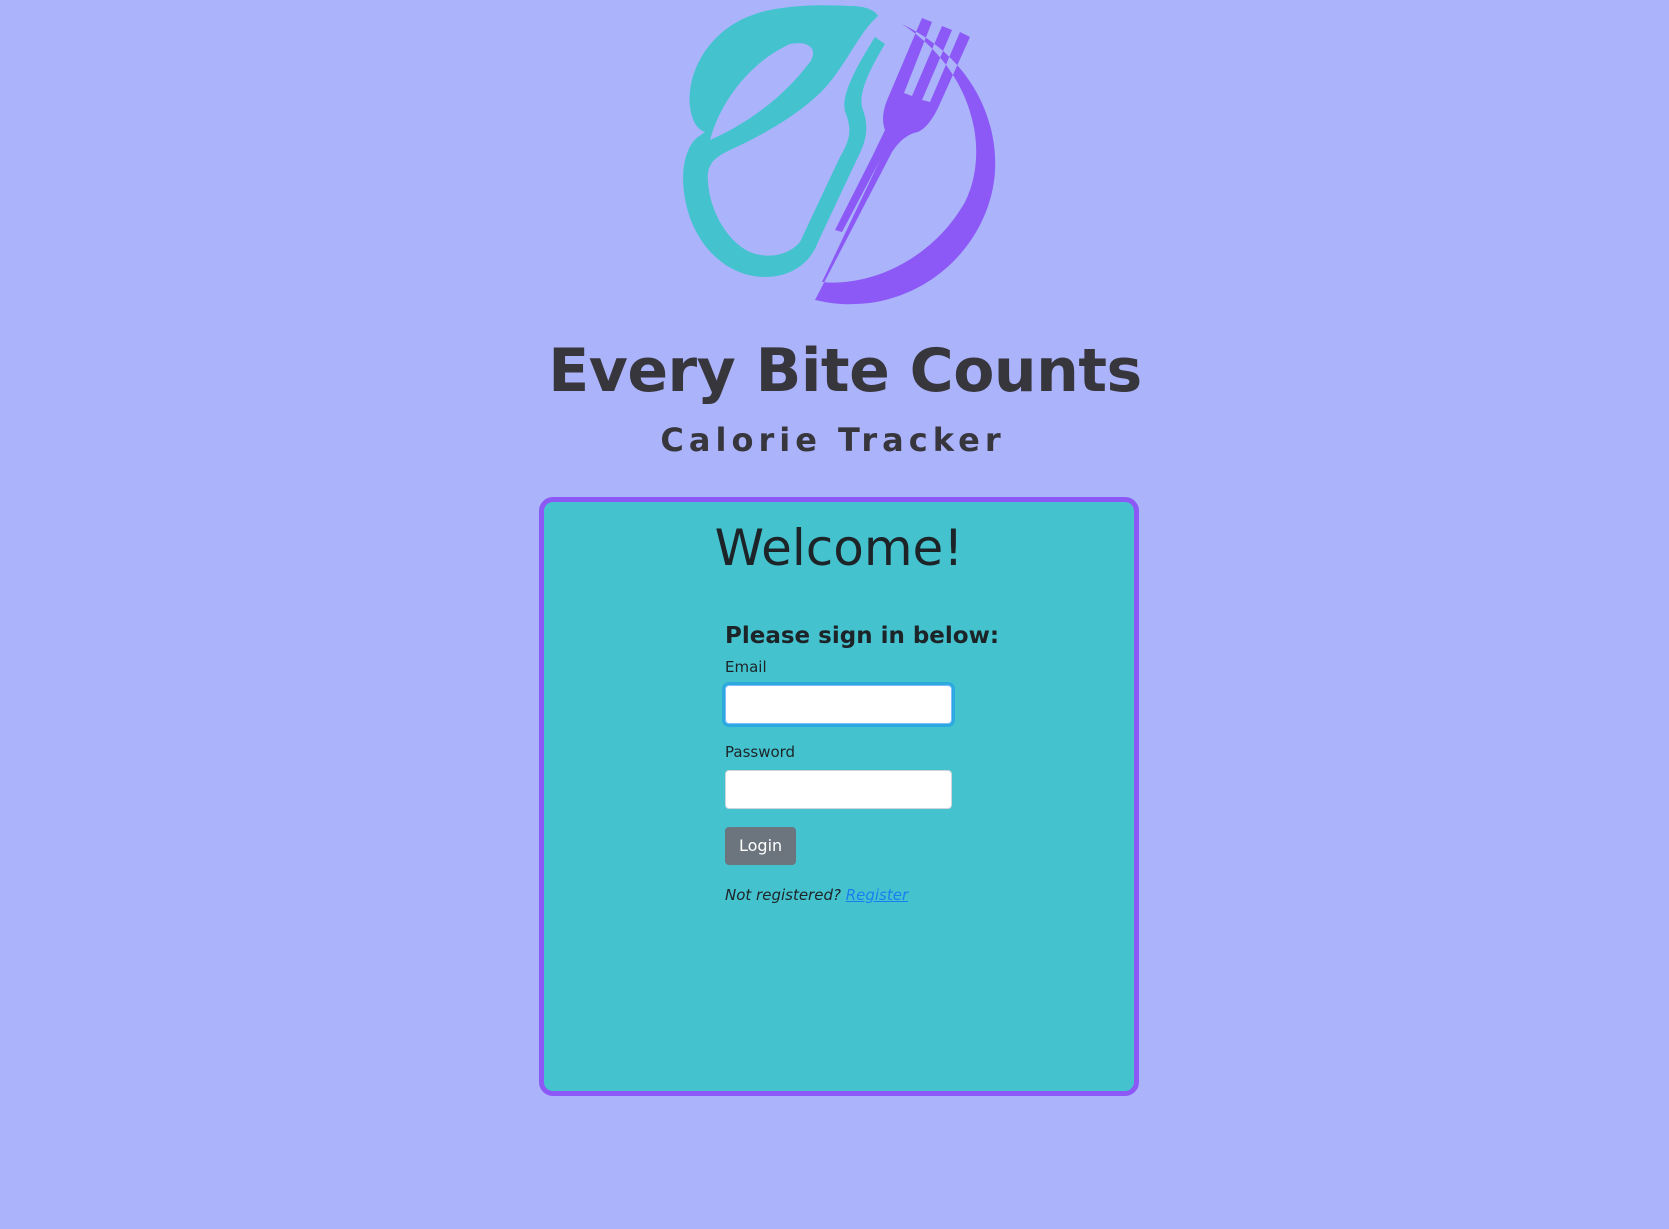 The image size is (1669, 1229). I want to click on brand-subtitle: Calorie Tracker, so click(833, 440).